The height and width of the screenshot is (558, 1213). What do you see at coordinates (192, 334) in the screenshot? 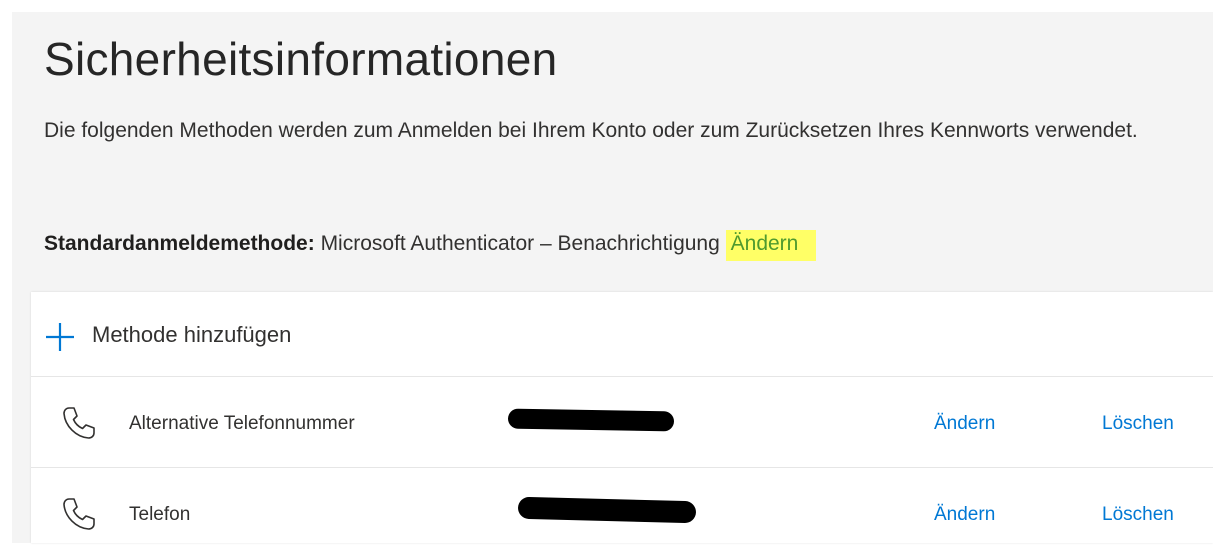
I see `add-method-label: Methode hinzufügen` at bounding box center [192, 334].